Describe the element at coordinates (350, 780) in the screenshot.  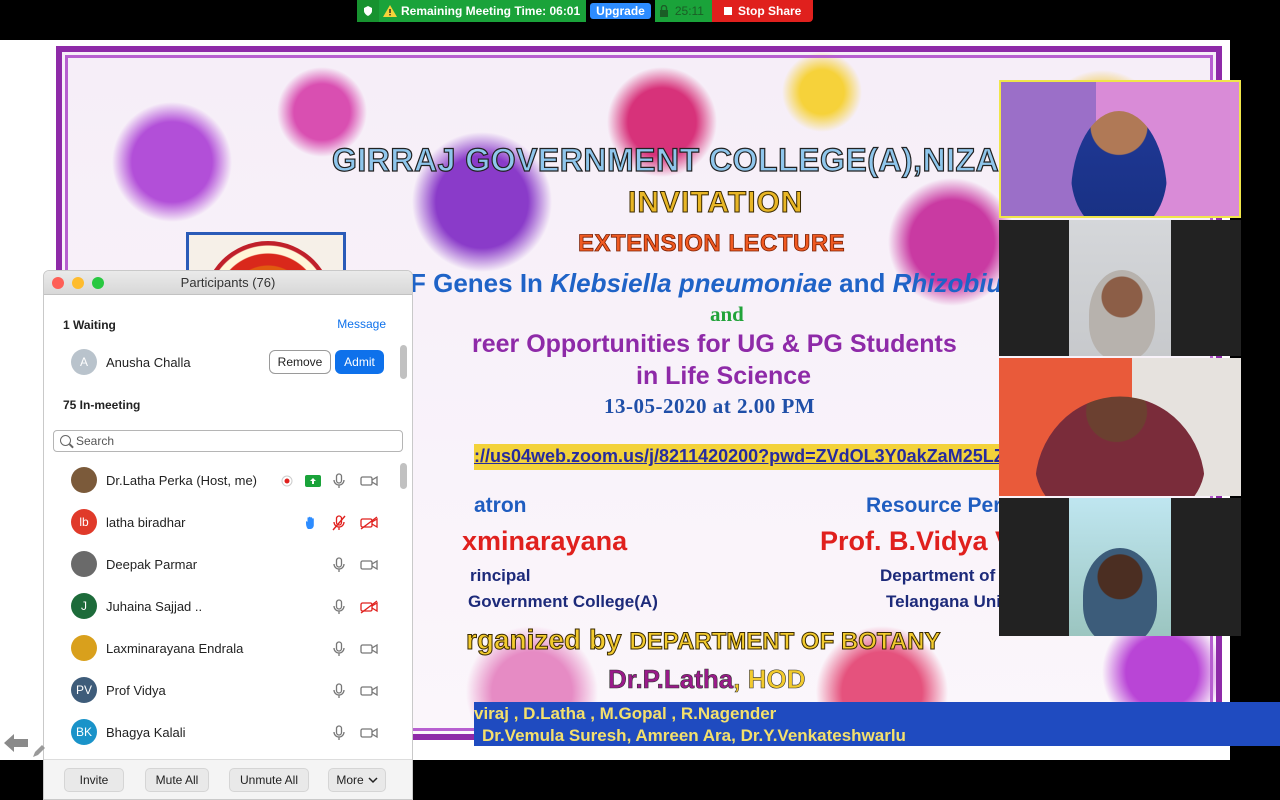
I see `more-label: More` at that location.